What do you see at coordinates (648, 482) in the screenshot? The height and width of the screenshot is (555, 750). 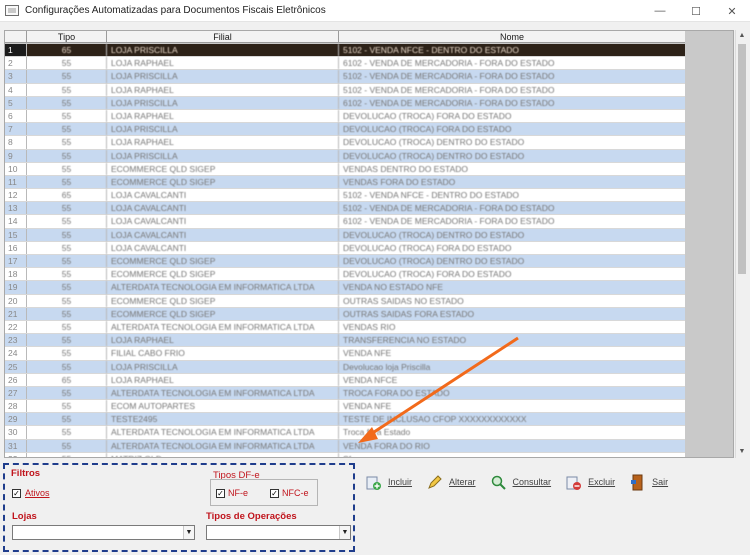 I see `sair-button: Sair` at bounding box center [648, 482].